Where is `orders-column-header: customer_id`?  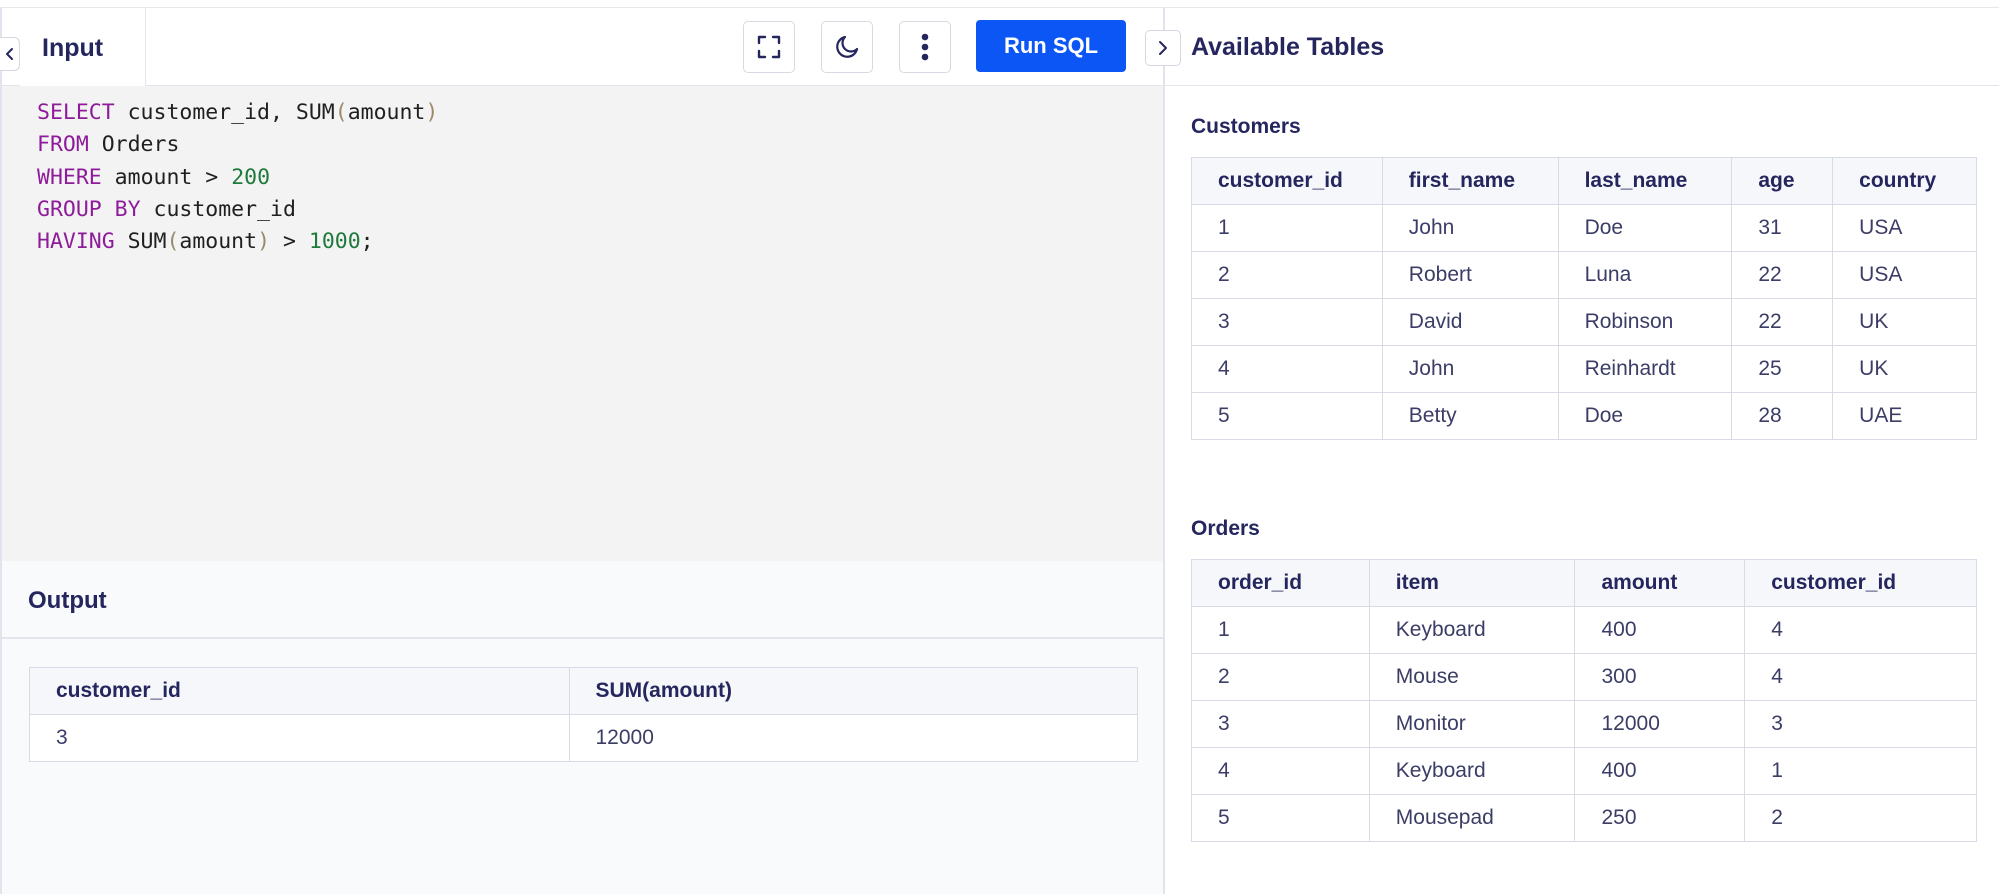
orders-column-header: customer_id is located at coordinates (1860, 583).